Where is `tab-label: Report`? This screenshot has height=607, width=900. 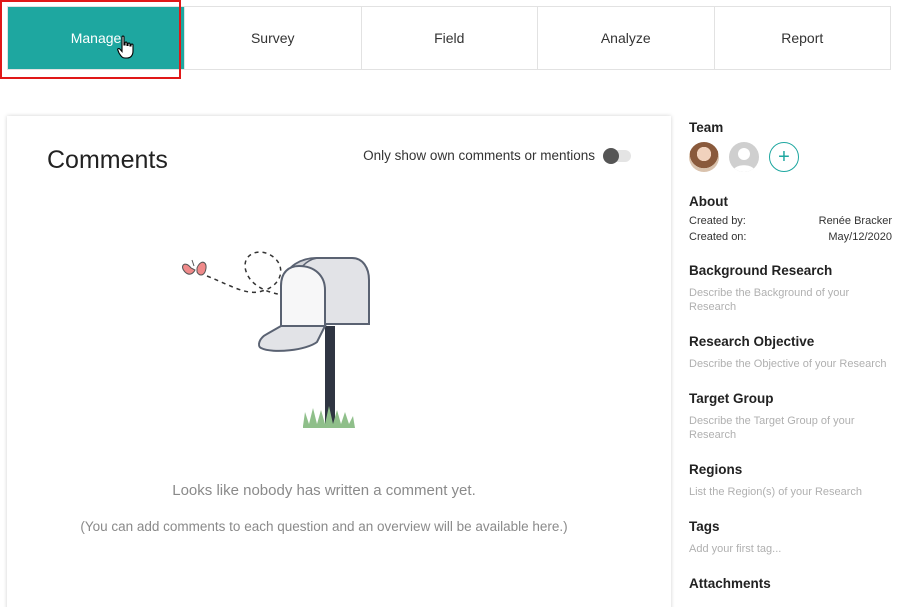 tab-label: Report is located at coordinates (802, 38).